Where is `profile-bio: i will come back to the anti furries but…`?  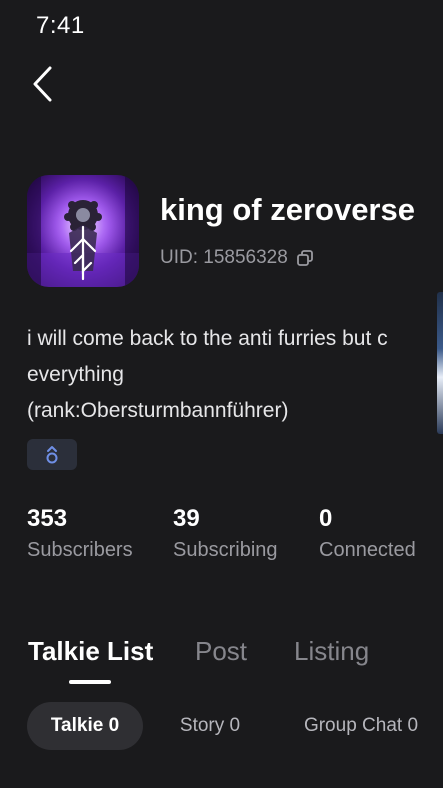 profile-bio: i will come back to the anti furries but… is located at coordinates (235, 375).